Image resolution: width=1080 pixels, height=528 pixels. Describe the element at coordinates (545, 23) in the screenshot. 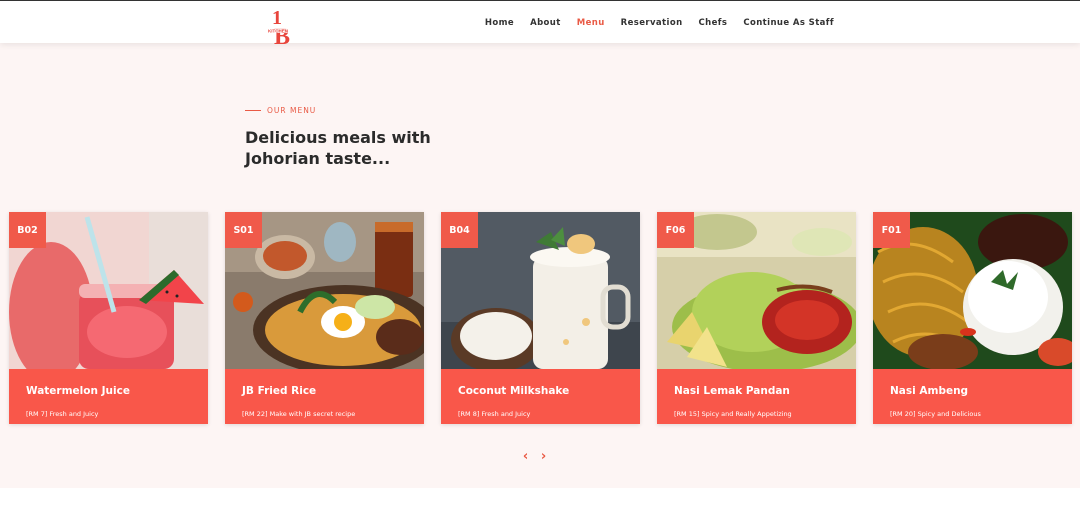

I see `nav-about: About` at that location.